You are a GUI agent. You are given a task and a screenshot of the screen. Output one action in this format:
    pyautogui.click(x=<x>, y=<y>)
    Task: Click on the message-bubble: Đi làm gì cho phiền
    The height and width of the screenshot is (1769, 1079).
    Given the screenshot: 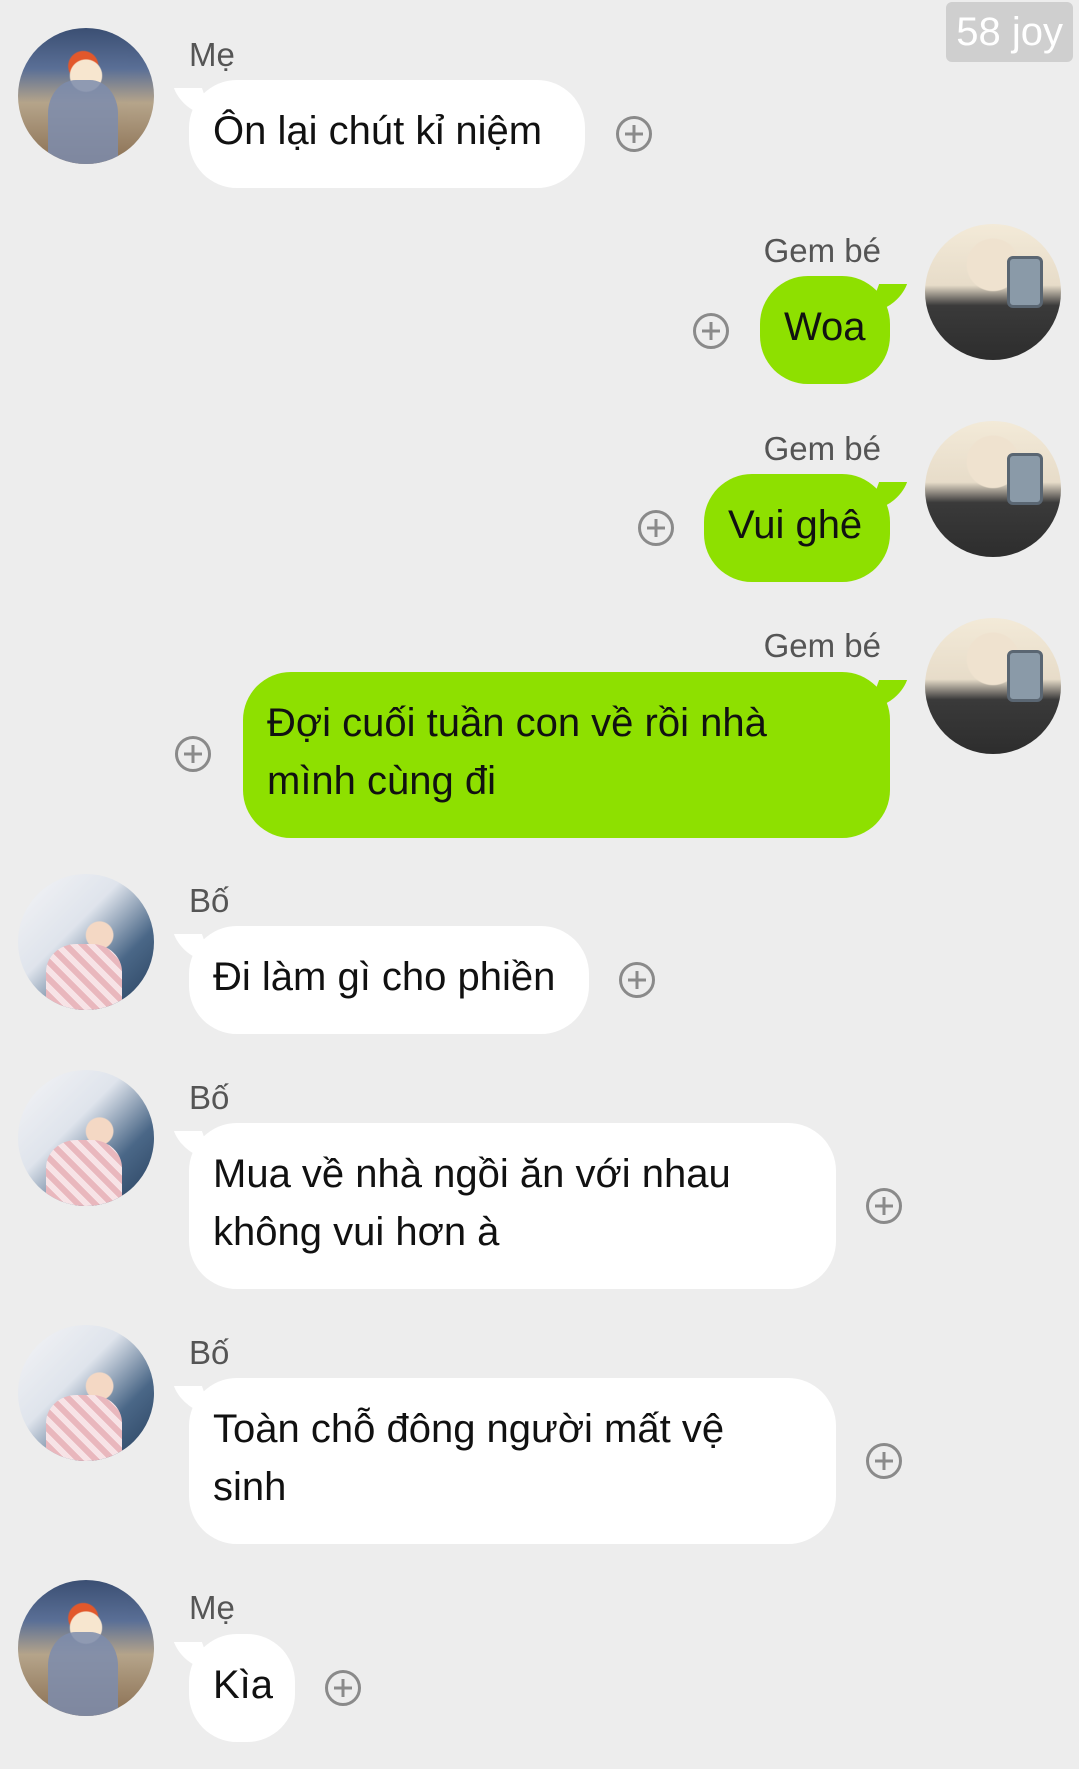 What is the action you would take?
    pyautogui.click(x=389, y=980)
    